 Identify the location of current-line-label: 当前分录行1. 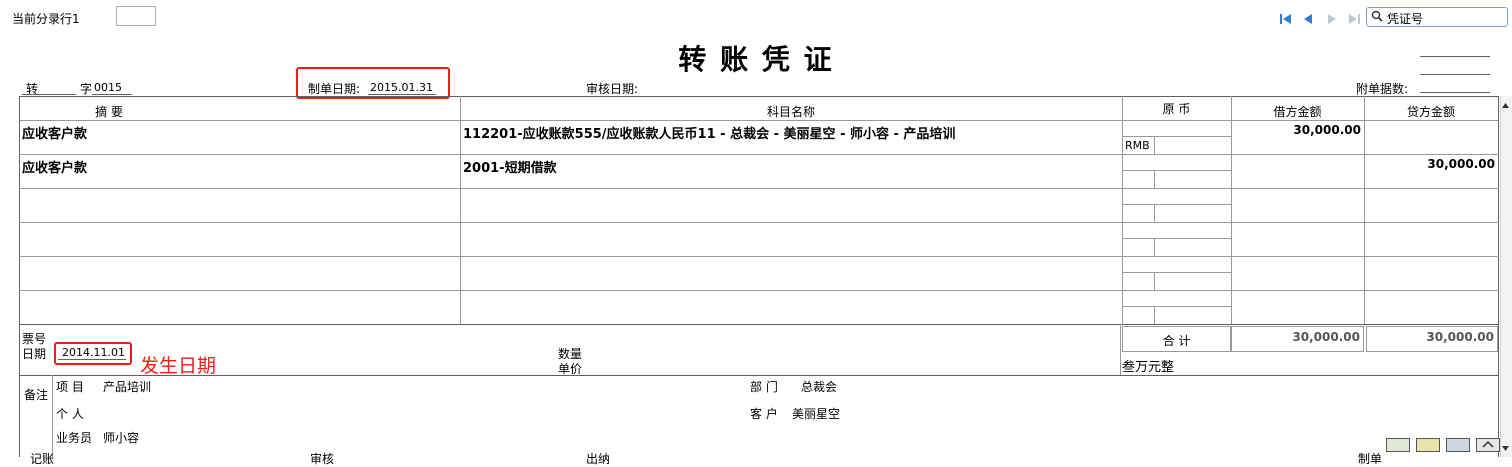
(46, 19).